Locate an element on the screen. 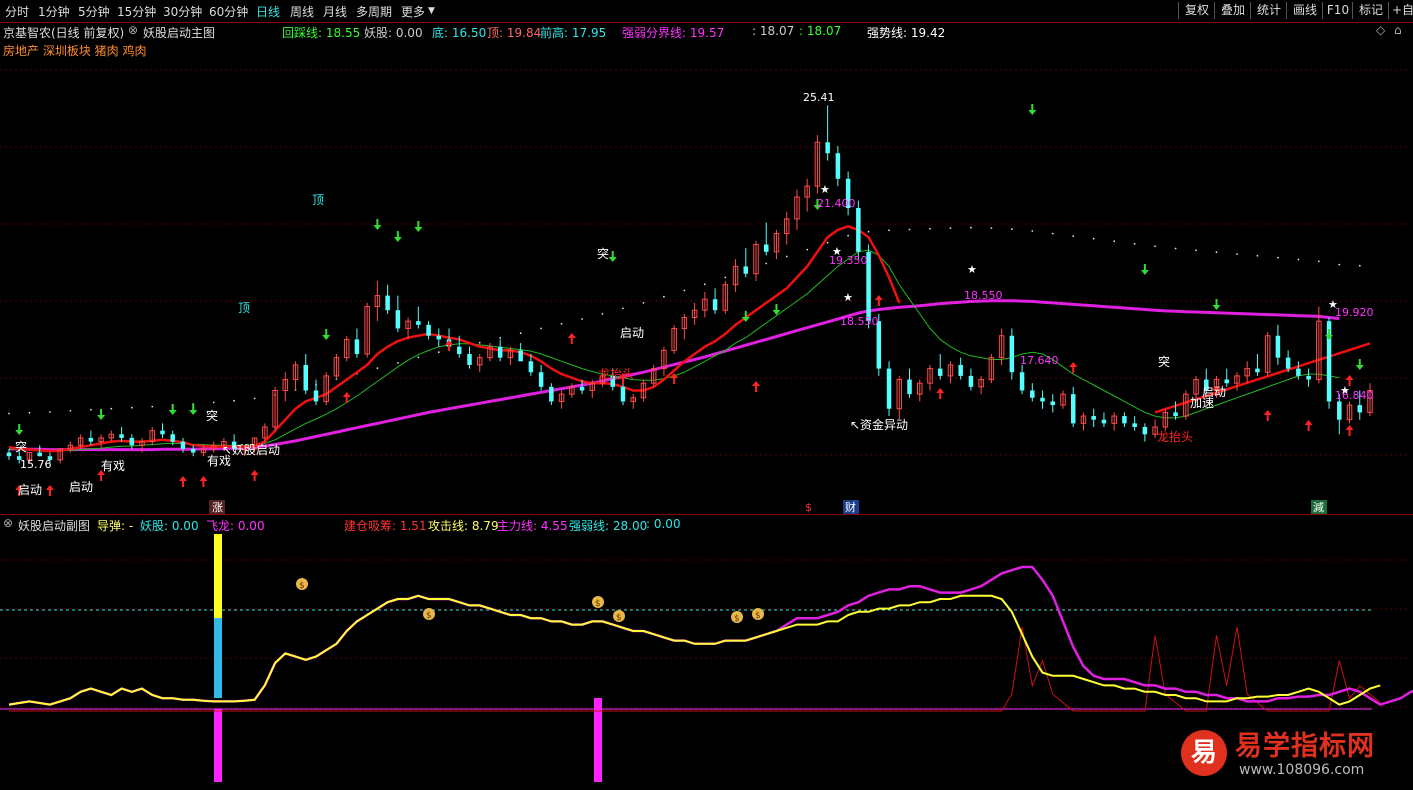 The height and width of the screenshot is (790, 1413). period-tab-intraday: 分时 is located at coordinates (17, 11).